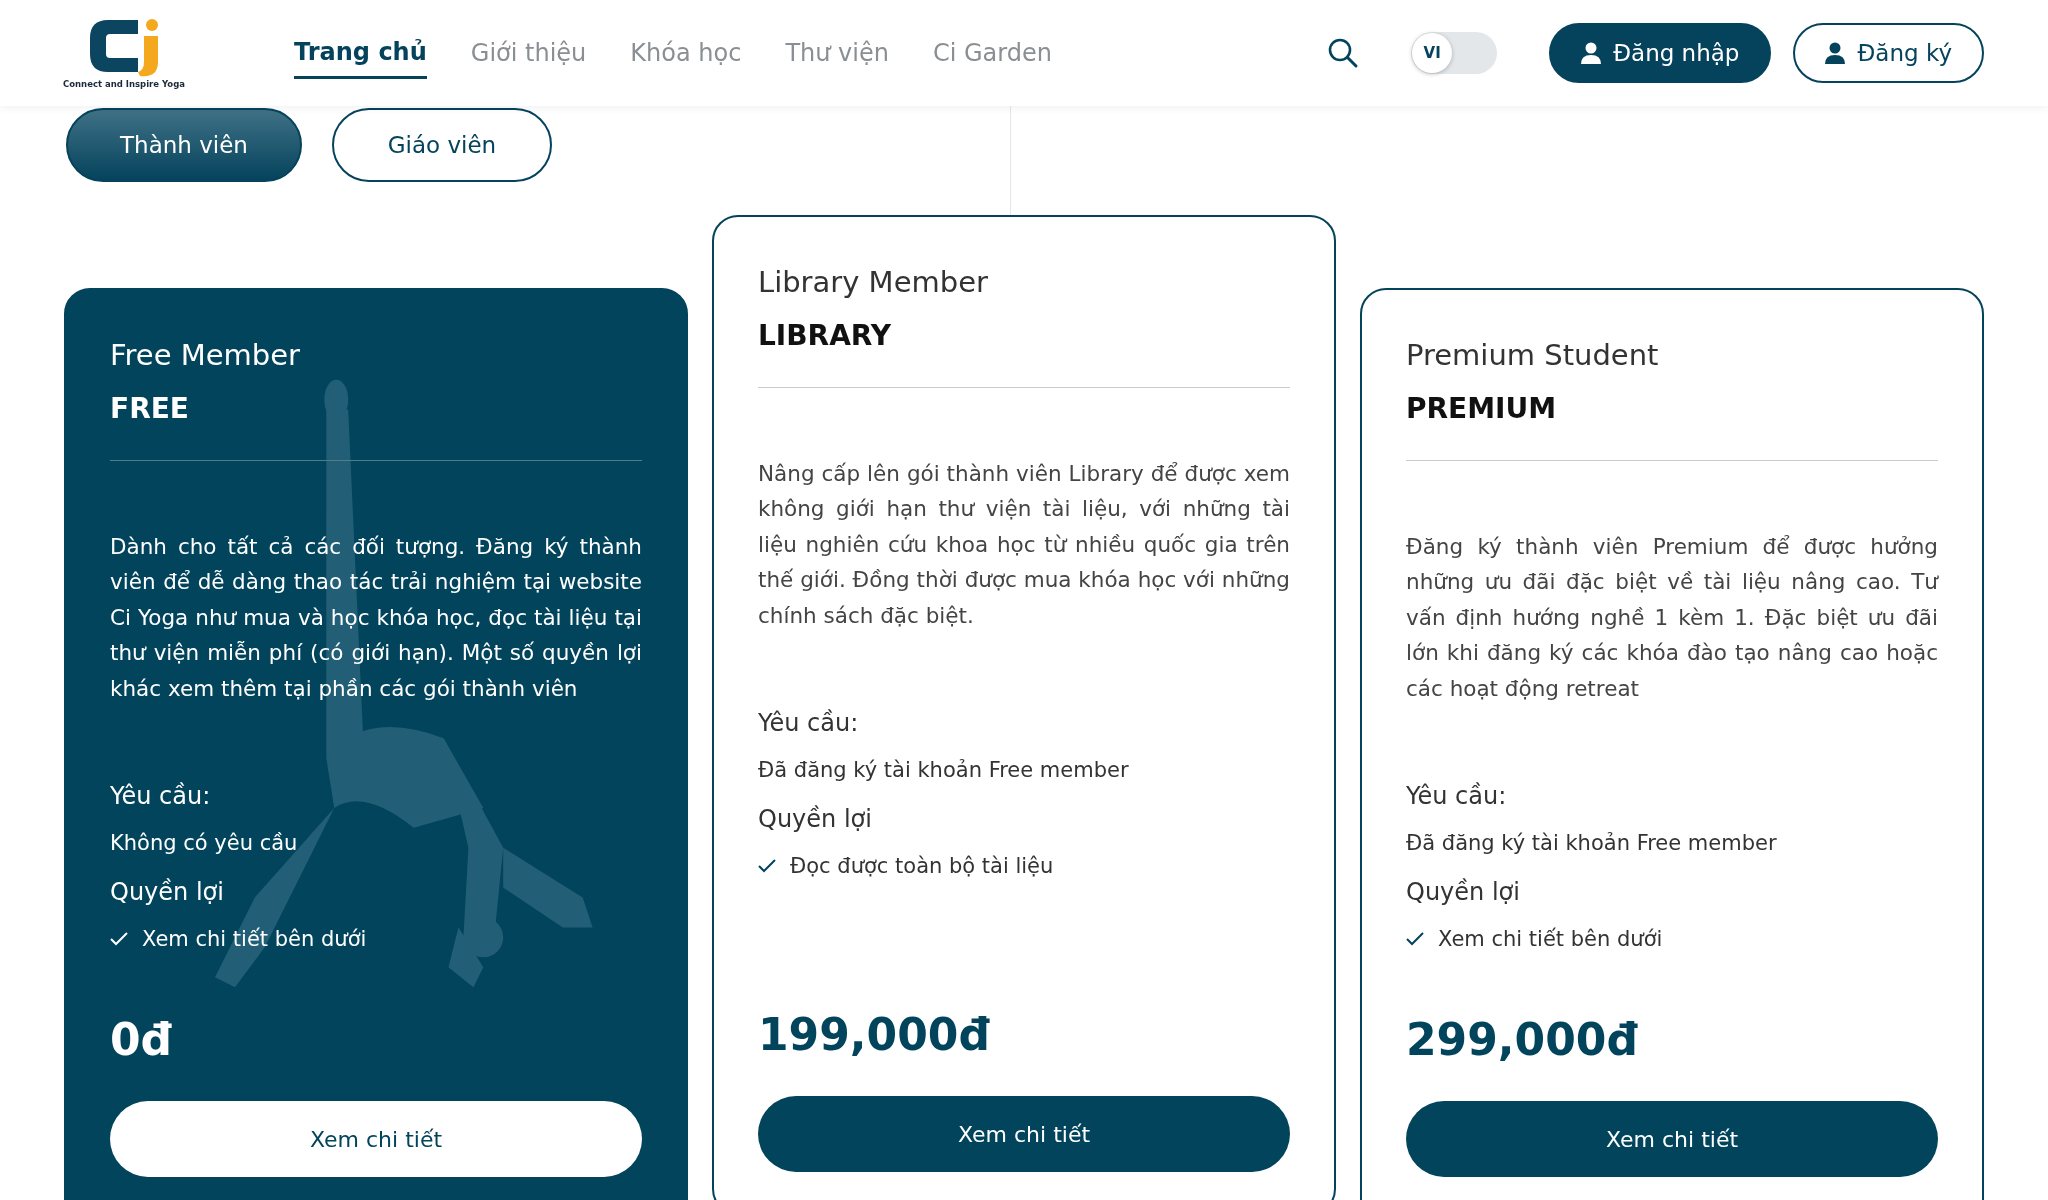  I want to click on plan-code: FREE, so click(150, 408).